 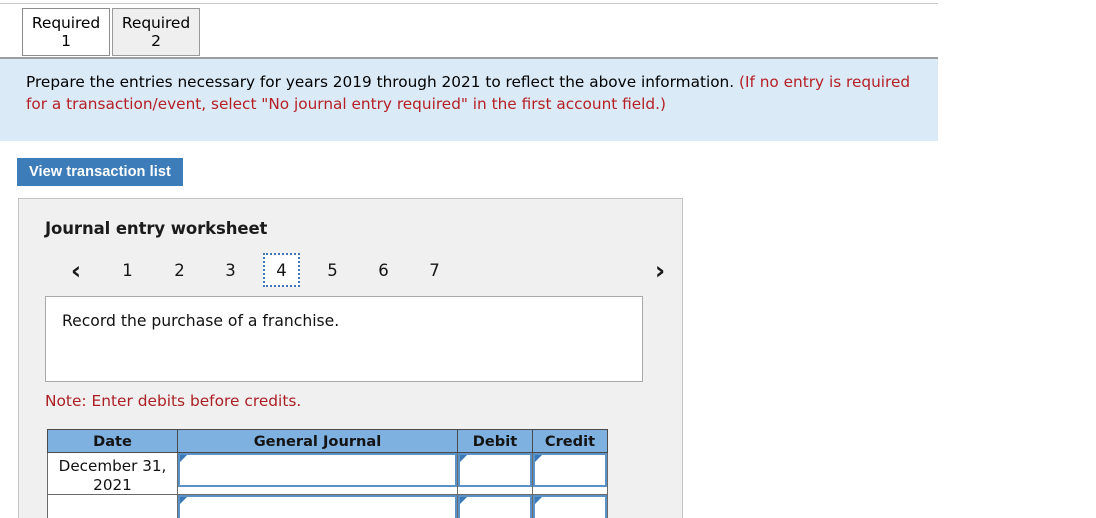 I want to click on column-header-debit: Debit, so click(x=495, y=441).